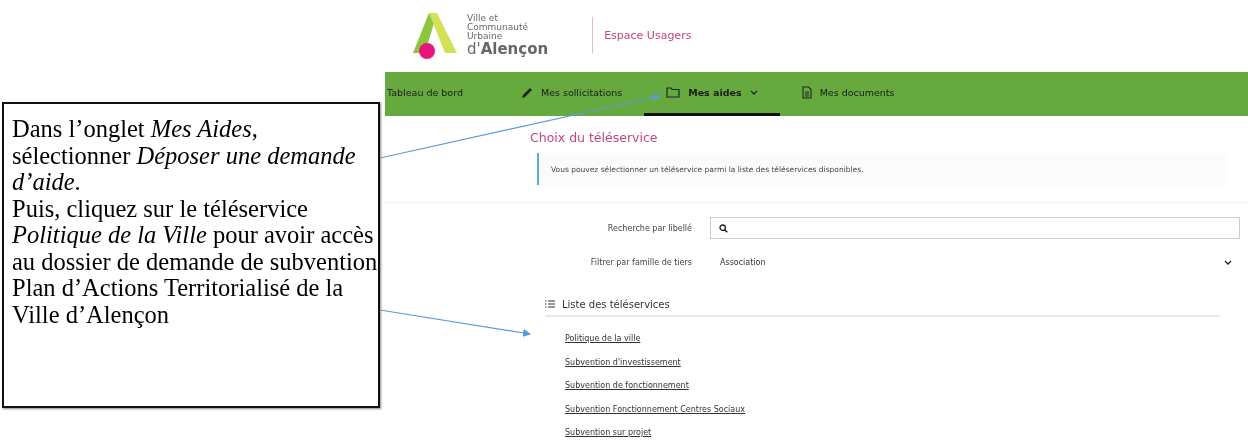 The image size is (1248, 444). Describe the element at coordinates (712, 94) in the screenshot. I see `nav-tab: Mes aides` at that location.